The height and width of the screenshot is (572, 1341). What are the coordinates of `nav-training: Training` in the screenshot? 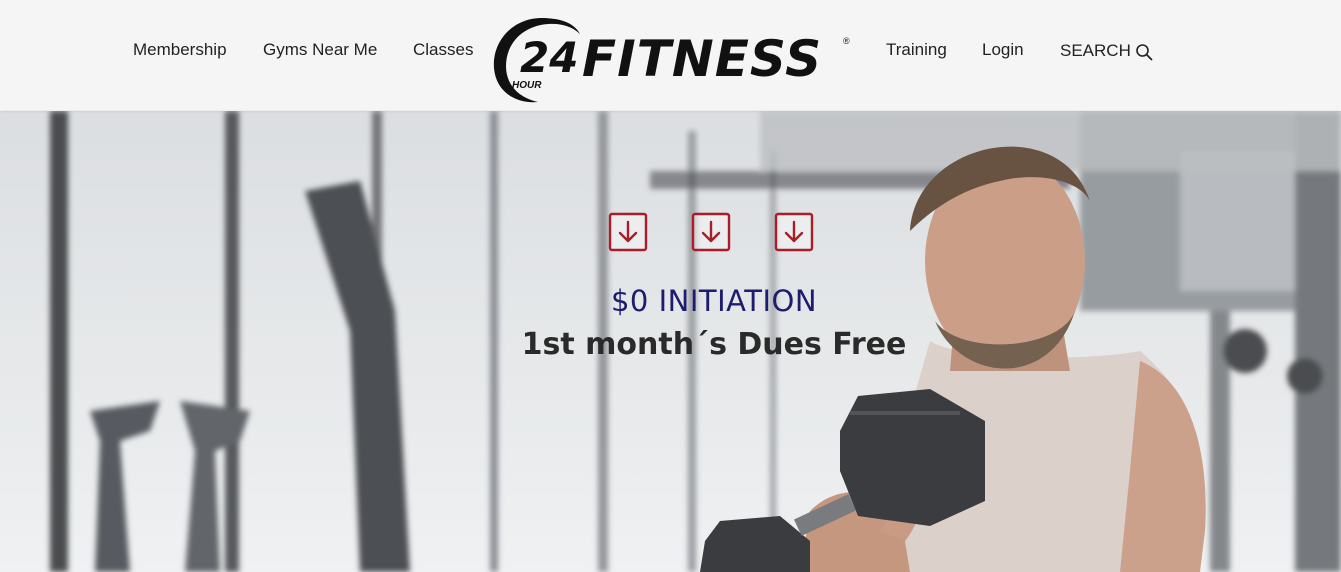 It's located at (916, 50).